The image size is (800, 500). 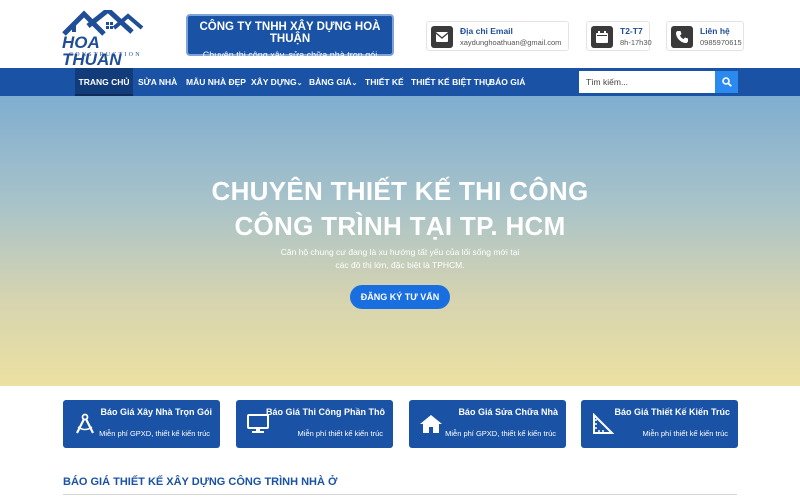 I want to click on section-divider, so click(x=400, y=494).